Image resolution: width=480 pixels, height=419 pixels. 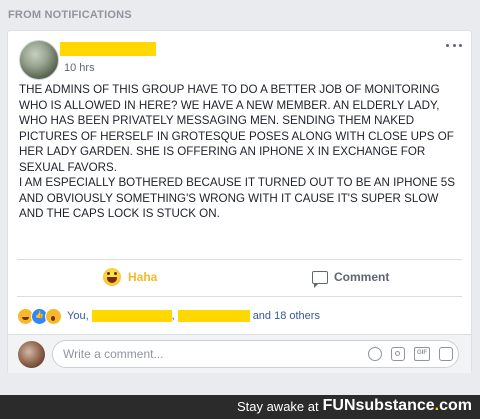 I want to click on funsubstance-logo: FUNsubstance.com, so click(x=397, y=405).